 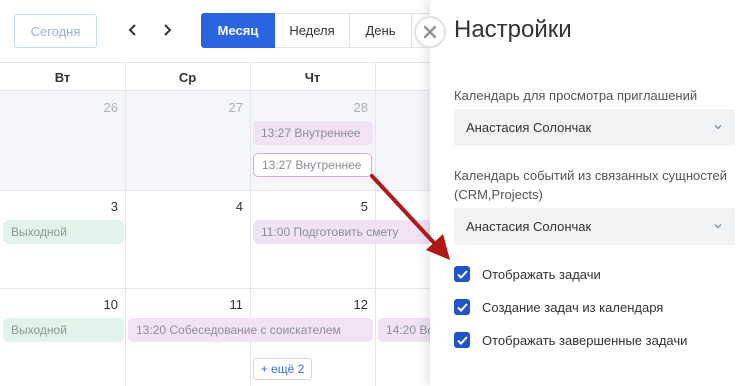 What do you see at coordinates (529, 226) in the screenshot?
I see `linked-calendar-value: Анастасия Солончак` at bounding box center [529, 226].